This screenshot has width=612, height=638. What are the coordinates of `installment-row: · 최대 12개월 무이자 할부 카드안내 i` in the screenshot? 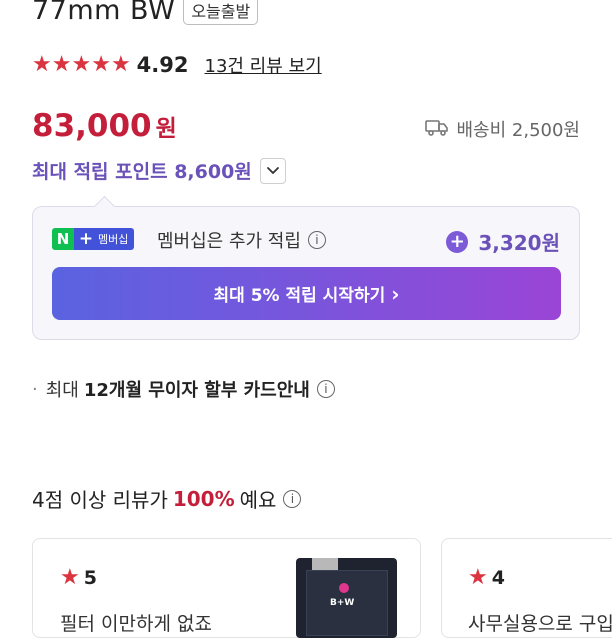 It's located at (183, 389).